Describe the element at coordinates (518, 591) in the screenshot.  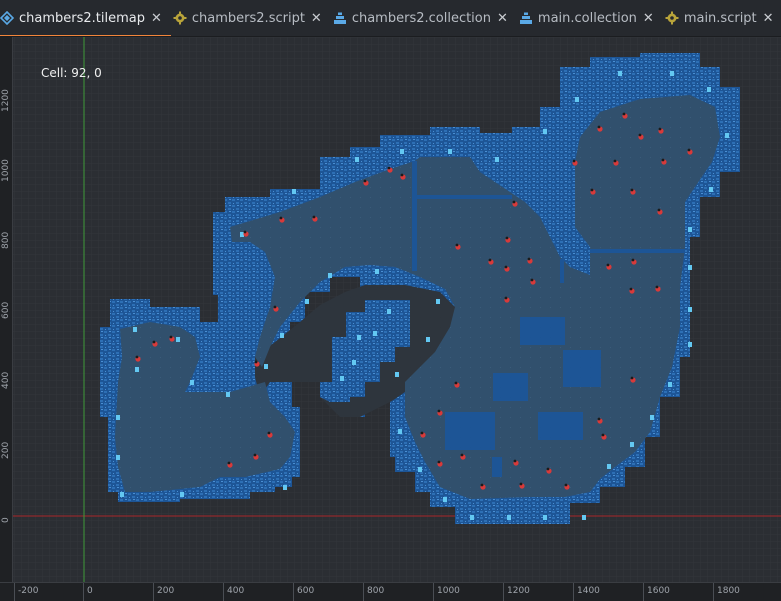
I see `ruler-x-tick: 1200` at that location.